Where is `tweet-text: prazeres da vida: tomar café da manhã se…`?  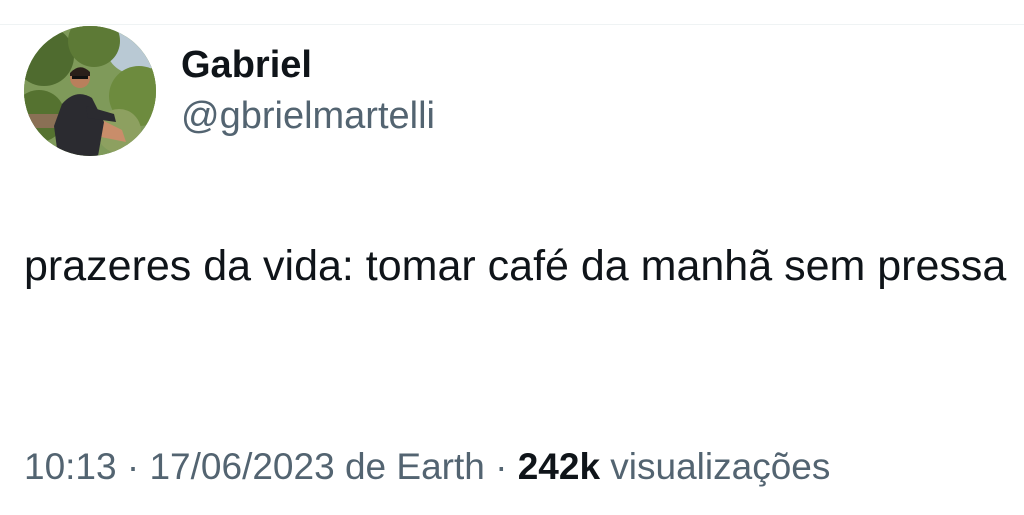 tweet-text: prazeres da vida: tomar café da manhã se… is located at coordinates (515, 266).